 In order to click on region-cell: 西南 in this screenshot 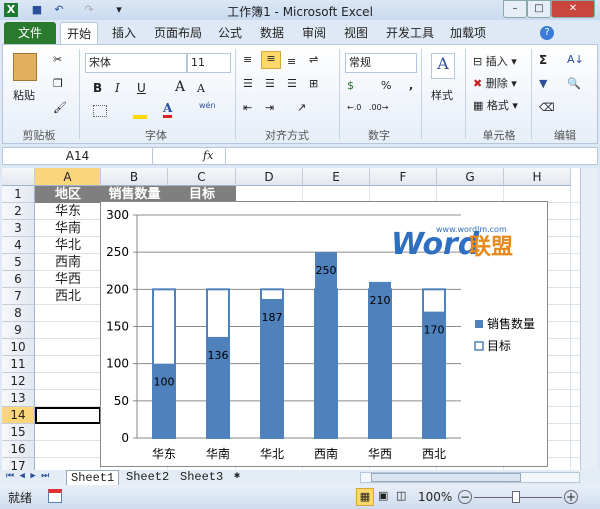, I will do `click(68, 262)`.